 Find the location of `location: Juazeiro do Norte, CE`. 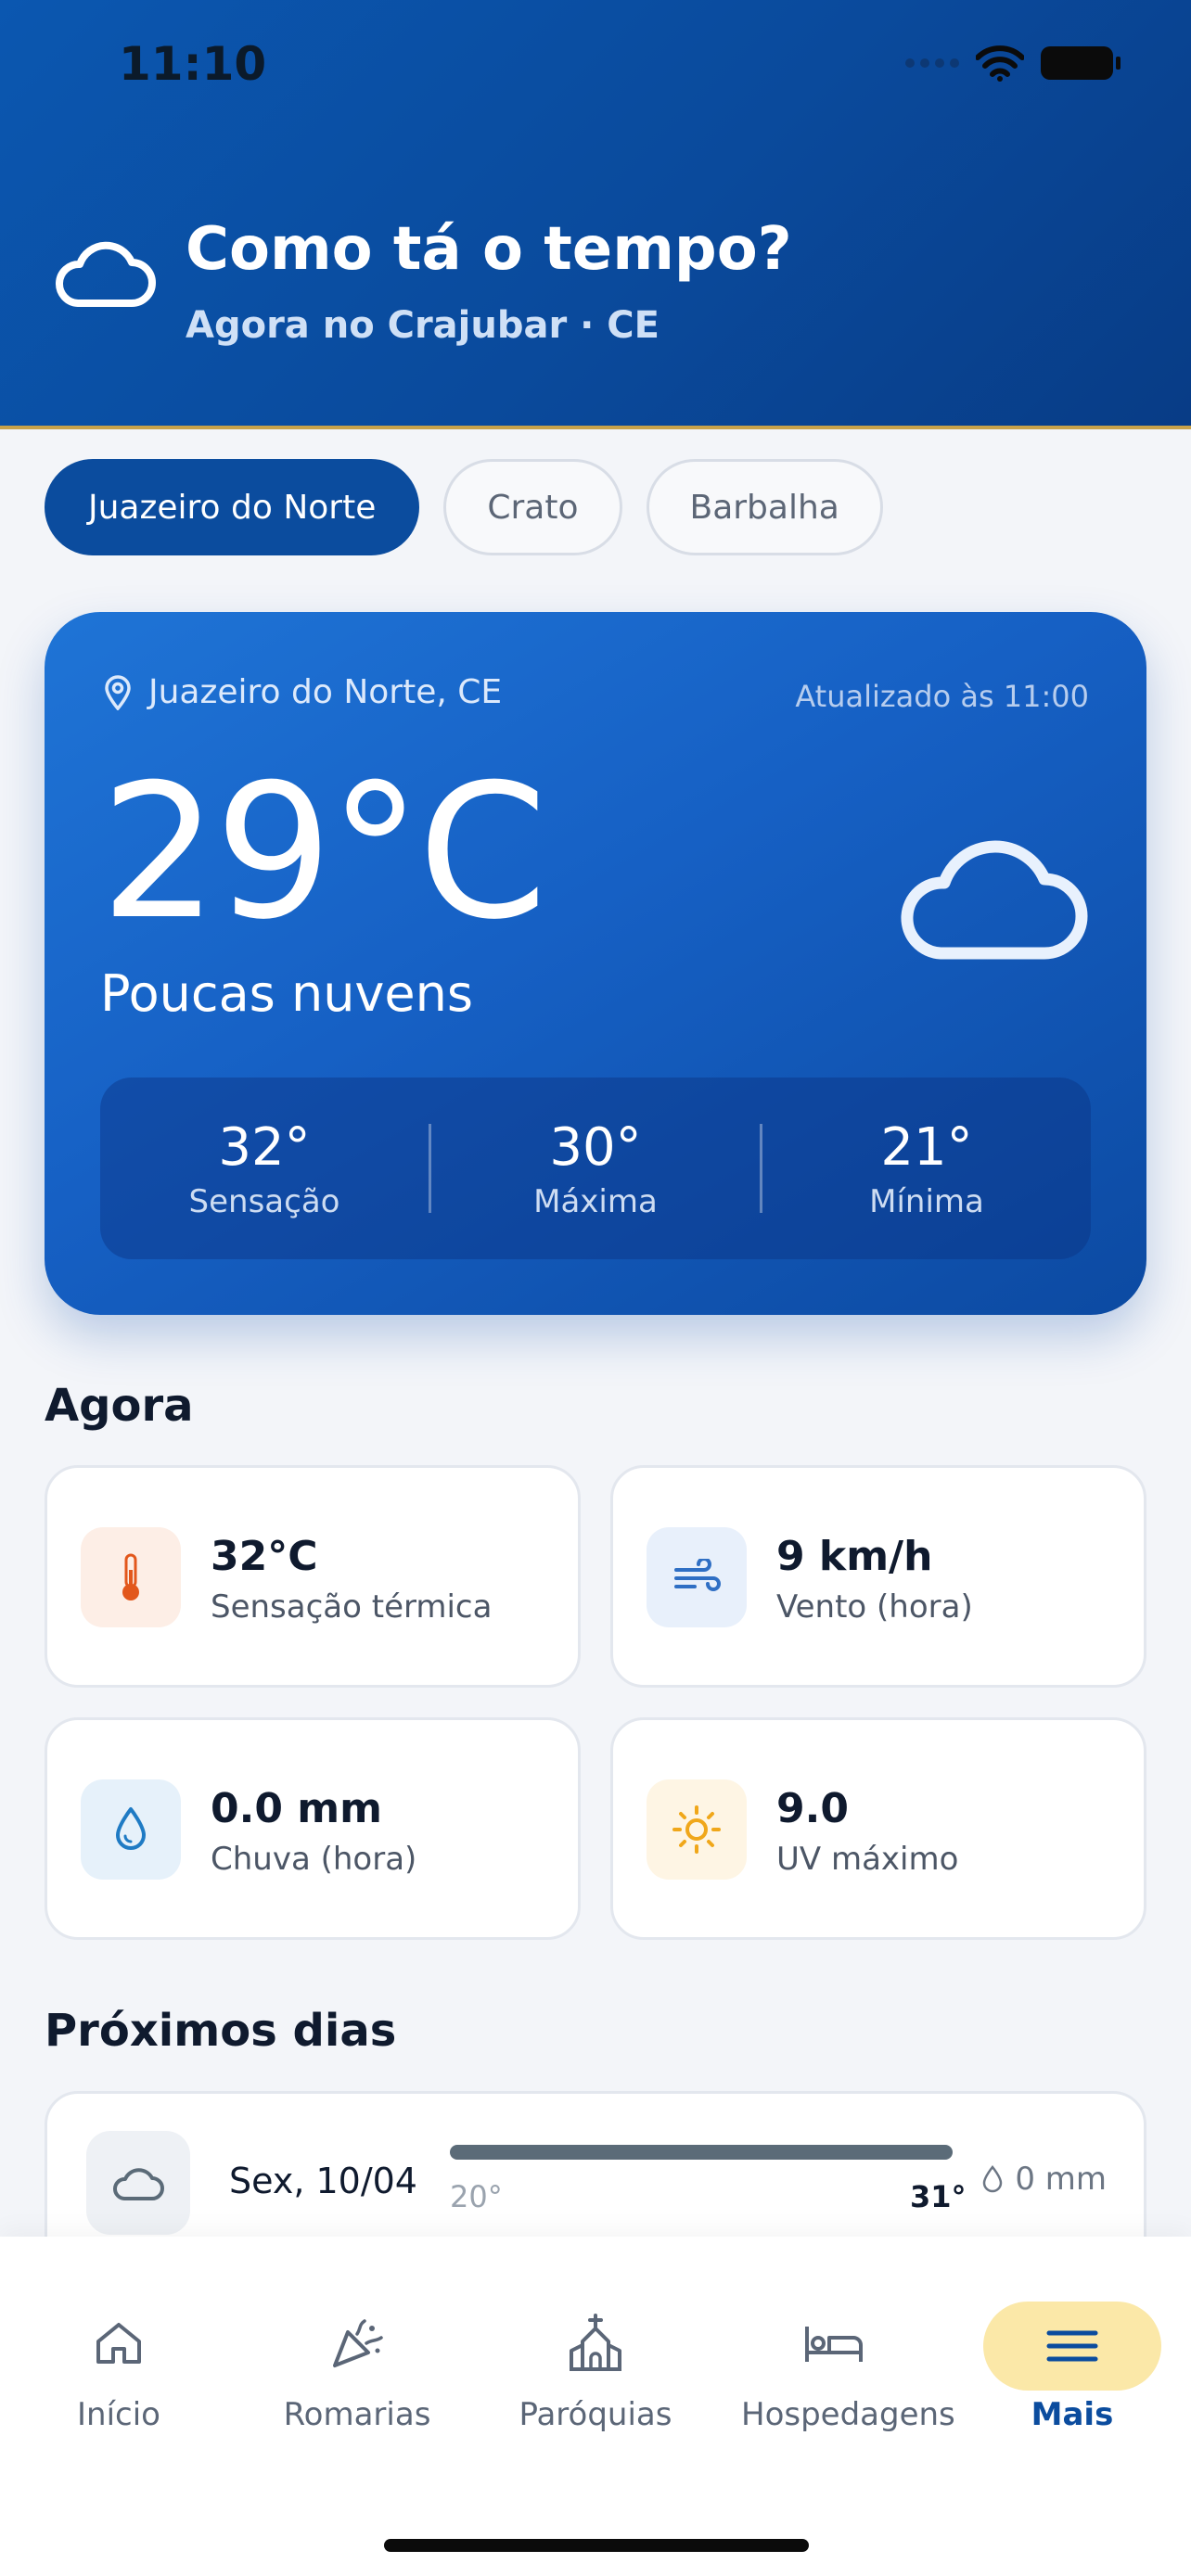

location: Juazeiro do Norte, CE is located at coordinates (303, 692).